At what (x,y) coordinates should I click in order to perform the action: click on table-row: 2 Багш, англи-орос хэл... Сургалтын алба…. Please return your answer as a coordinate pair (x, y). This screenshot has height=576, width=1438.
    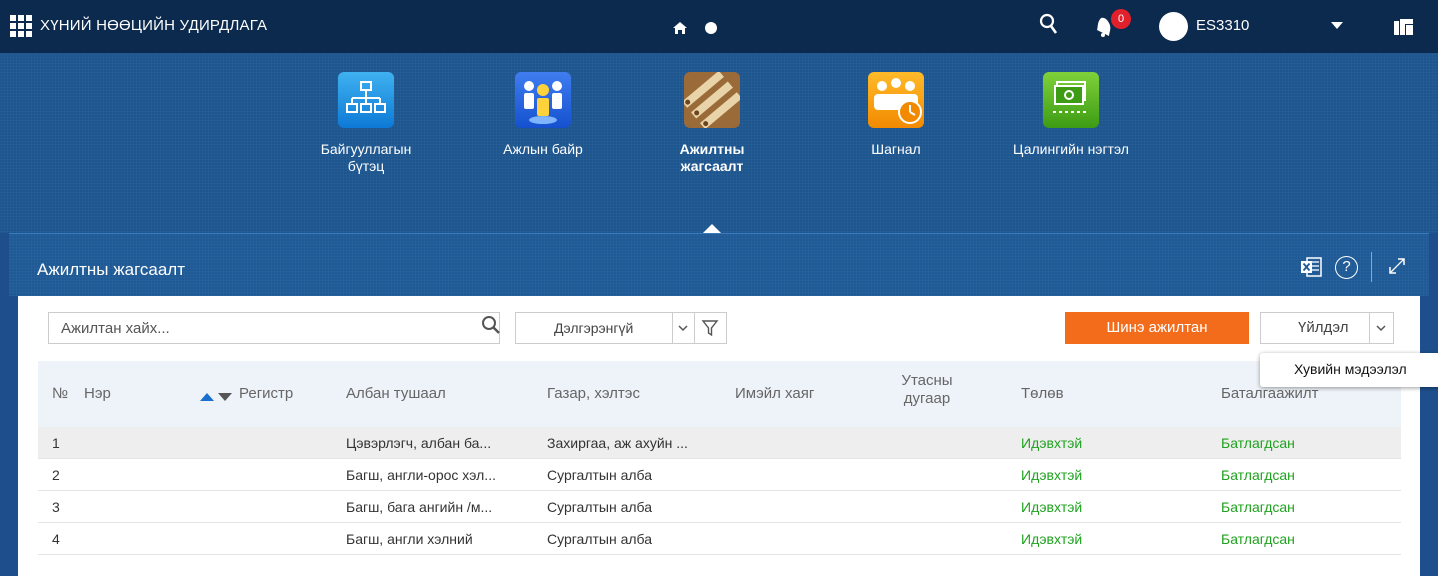
    Looking at the image, I should click on (719, 475).